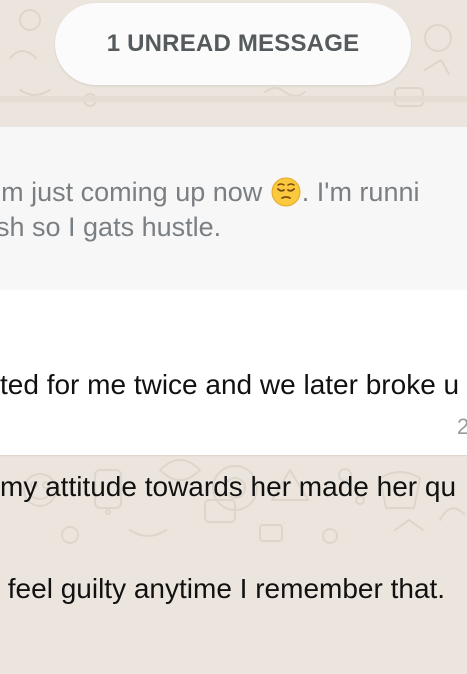  What do you see at coordinates (228, 486) in the screenshot?
I see `message-line-2: my attitude towards her made her qu` at bounding box center [228, 486].